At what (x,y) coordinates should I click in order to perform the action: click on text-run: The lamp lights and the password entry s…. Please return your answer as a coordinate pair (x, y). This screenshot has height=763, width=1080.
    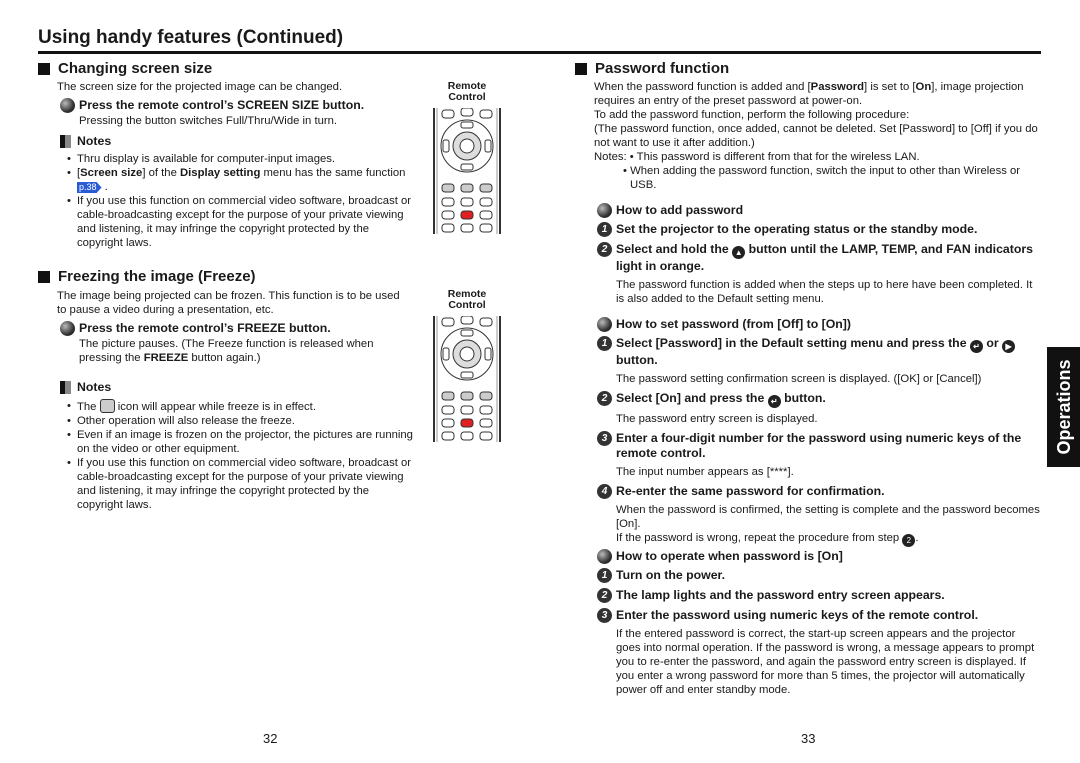
    Looking at the image, I should click on (780, 595).